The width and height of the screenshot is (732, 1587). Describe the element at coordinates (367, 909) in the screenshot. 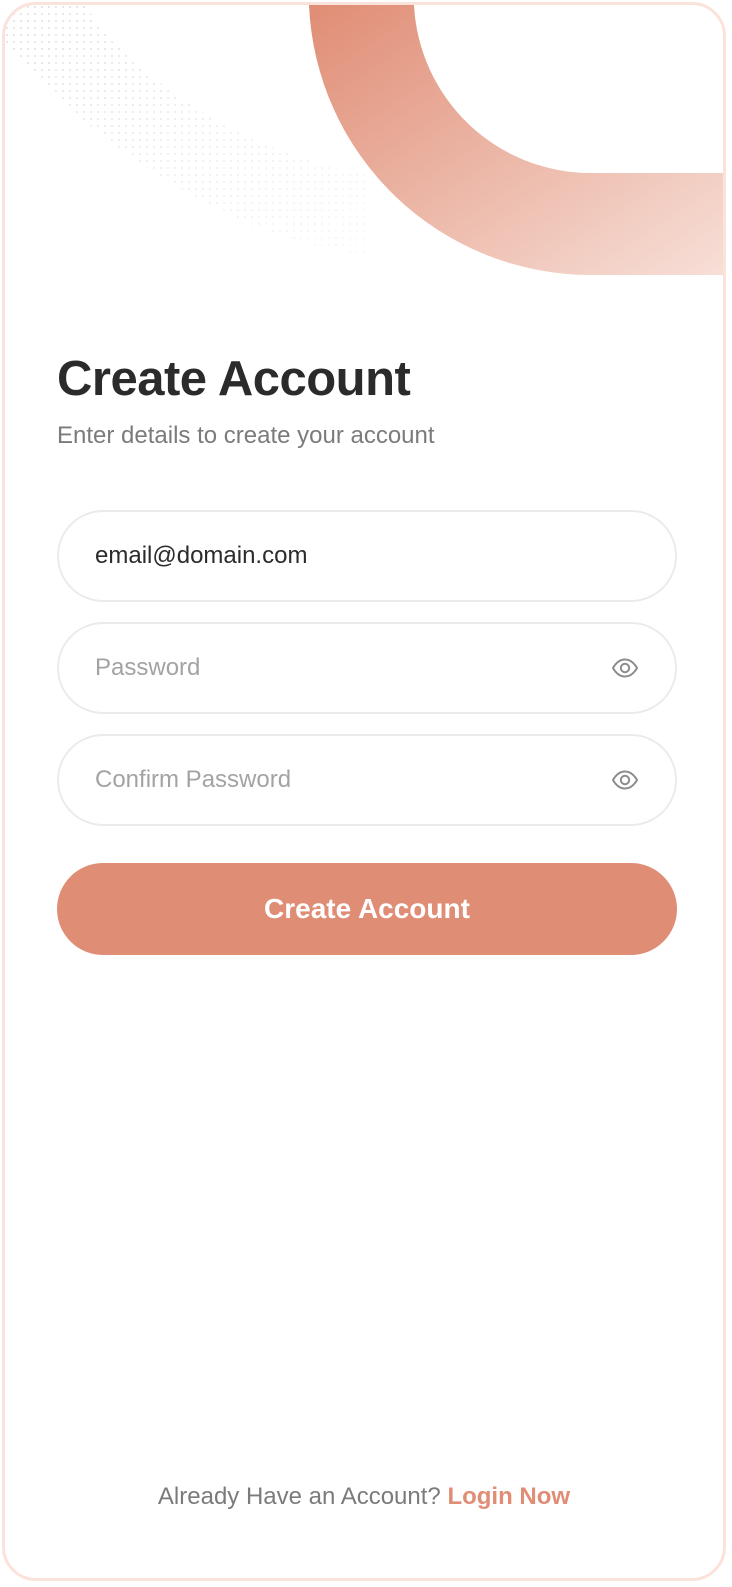

I see `create-account-button: Create Account` at that location.